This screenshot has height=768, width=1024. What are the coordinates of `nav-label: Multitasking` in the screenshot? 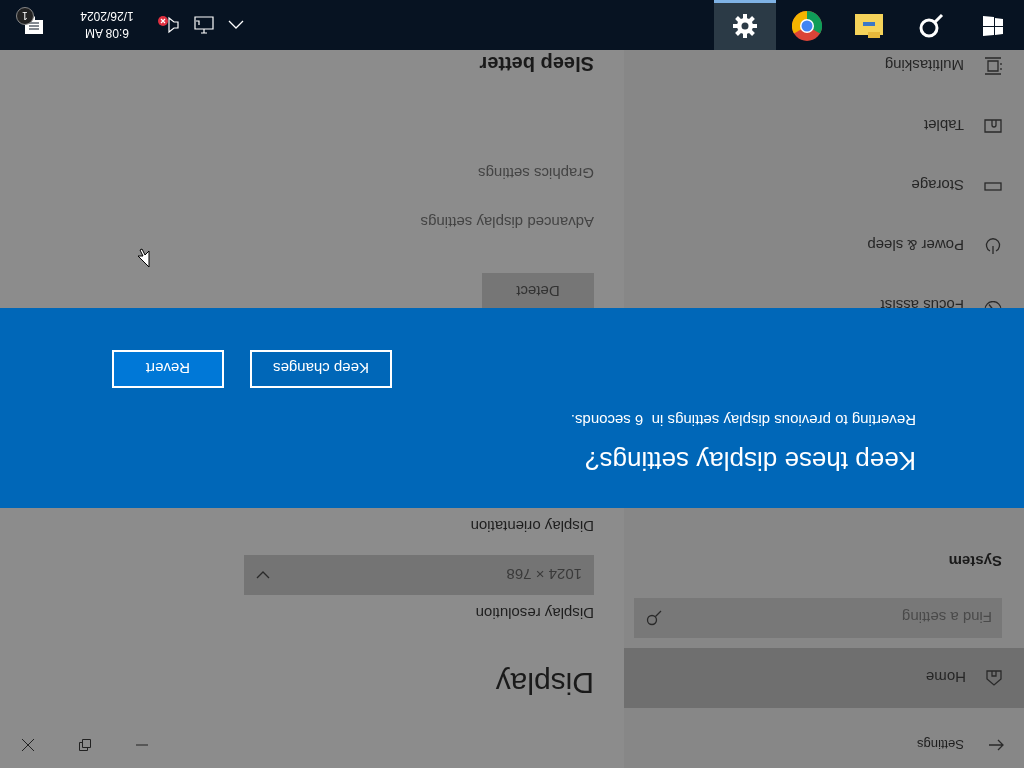 It's located at (924, 66).